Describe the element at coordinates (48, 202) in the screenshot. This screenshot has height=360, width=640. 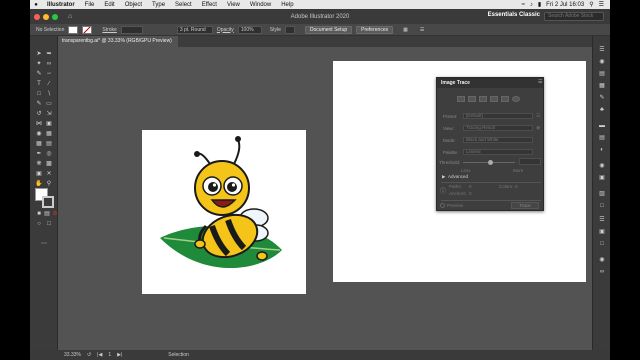
I see `stroke-color-box` at that location.